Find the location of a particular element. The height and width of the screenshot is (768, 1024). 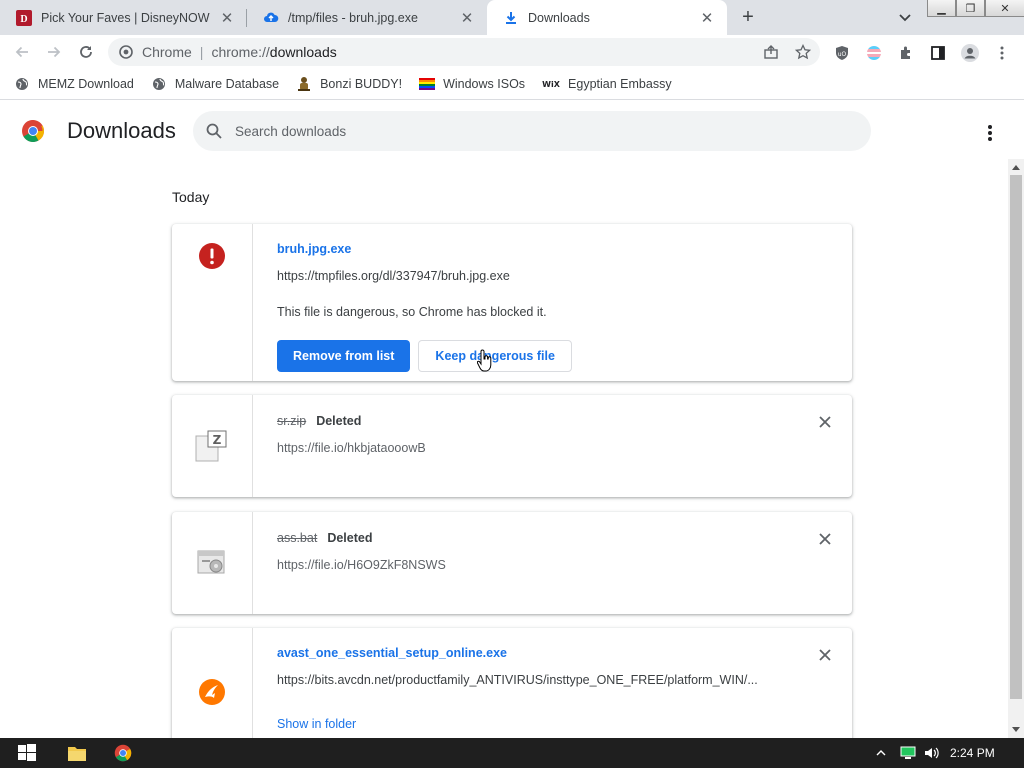

ublock-icon: uO is located at coordinates (842, 53).